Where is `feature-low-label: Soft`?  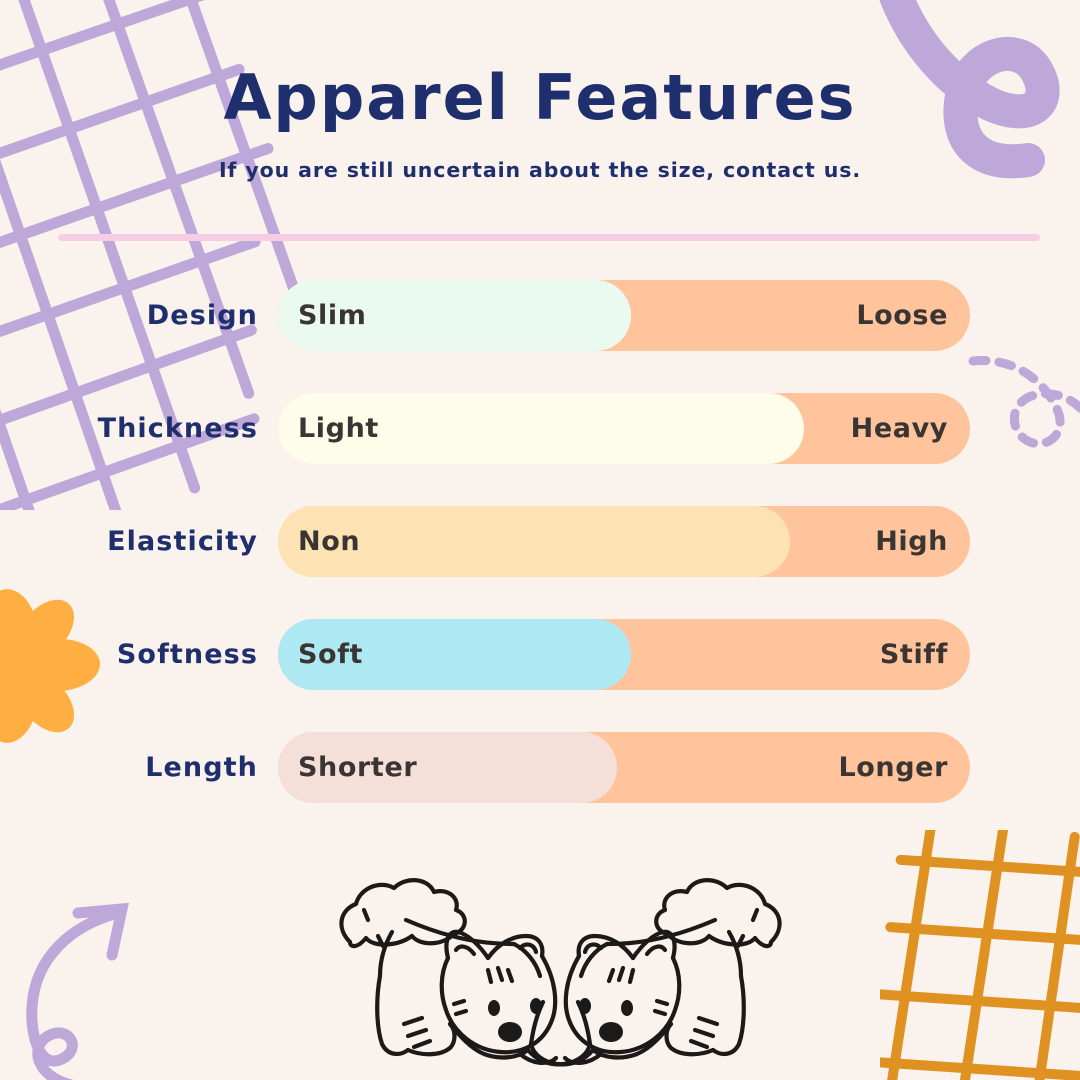
feature-low-label: Soft is located at coordinates (331, 654).